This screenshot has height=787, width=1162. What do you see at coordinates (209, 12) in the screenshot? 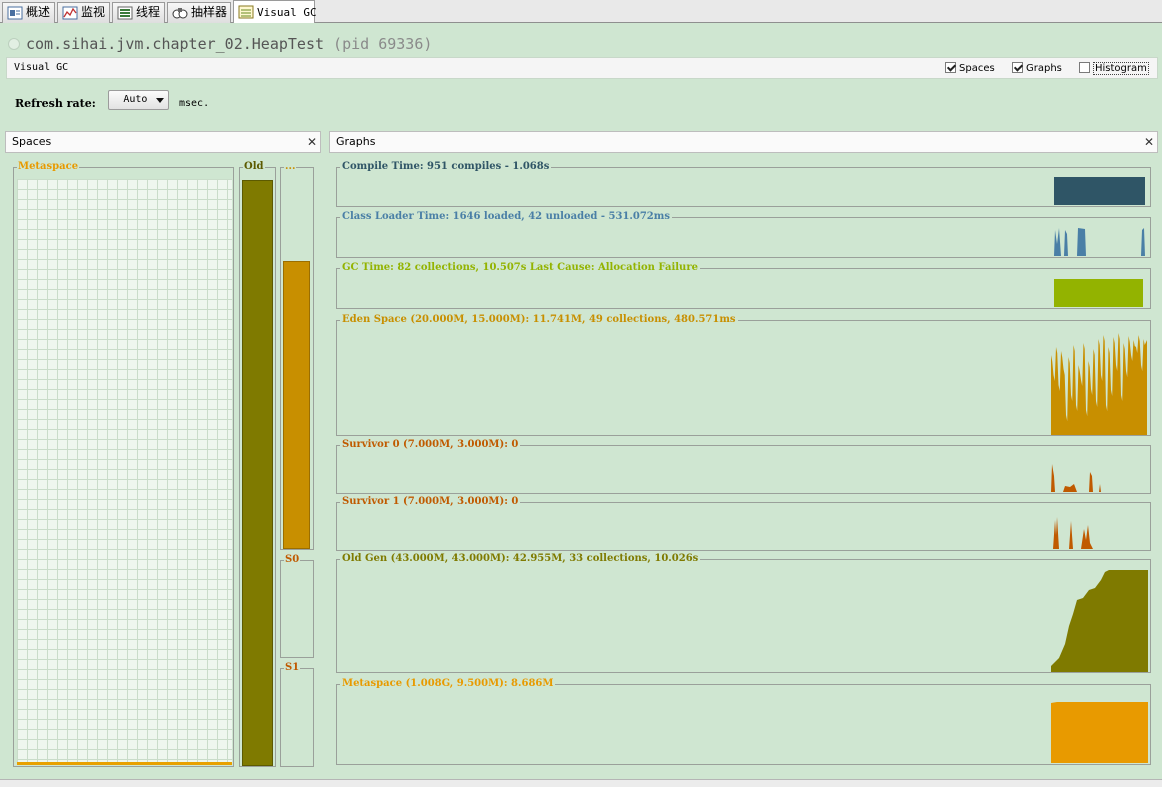
I see `tab-sampler-label: 抽样器` at bounding box center [209, 12].